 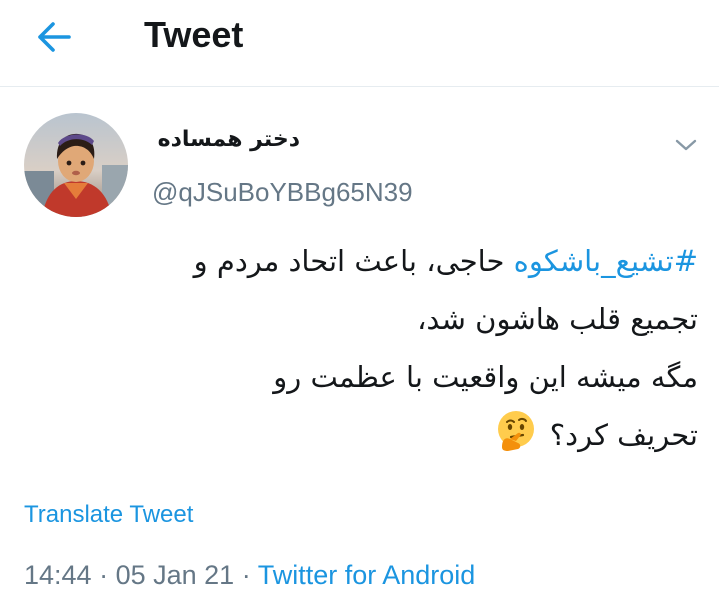 I want to click on tweet-text-segment: تحریف کرد؟, so click(x=623, y=435).